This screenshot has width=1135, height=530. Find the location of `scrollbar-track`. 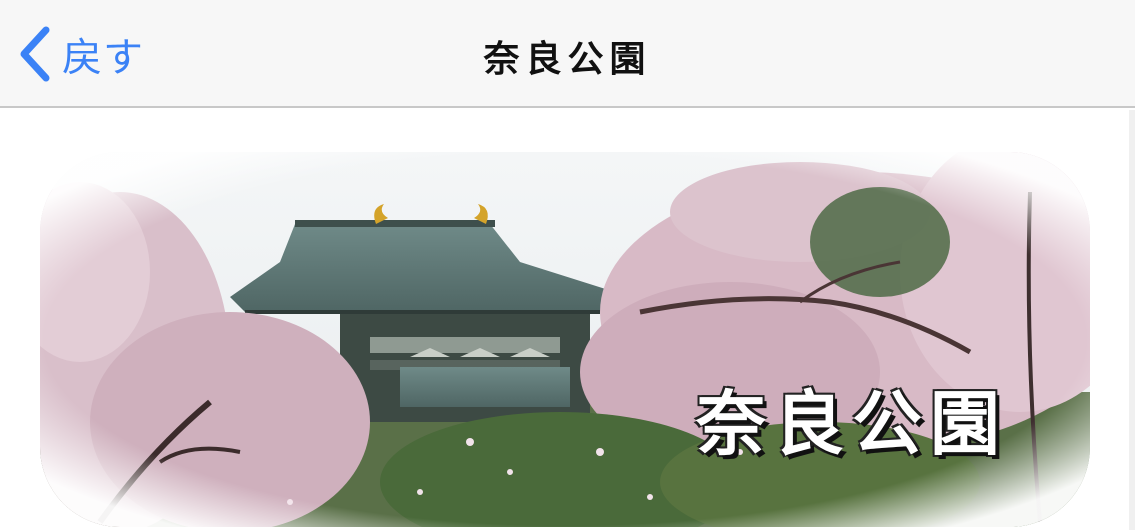

scrollbar-track is located at coordinates (1132, 320).